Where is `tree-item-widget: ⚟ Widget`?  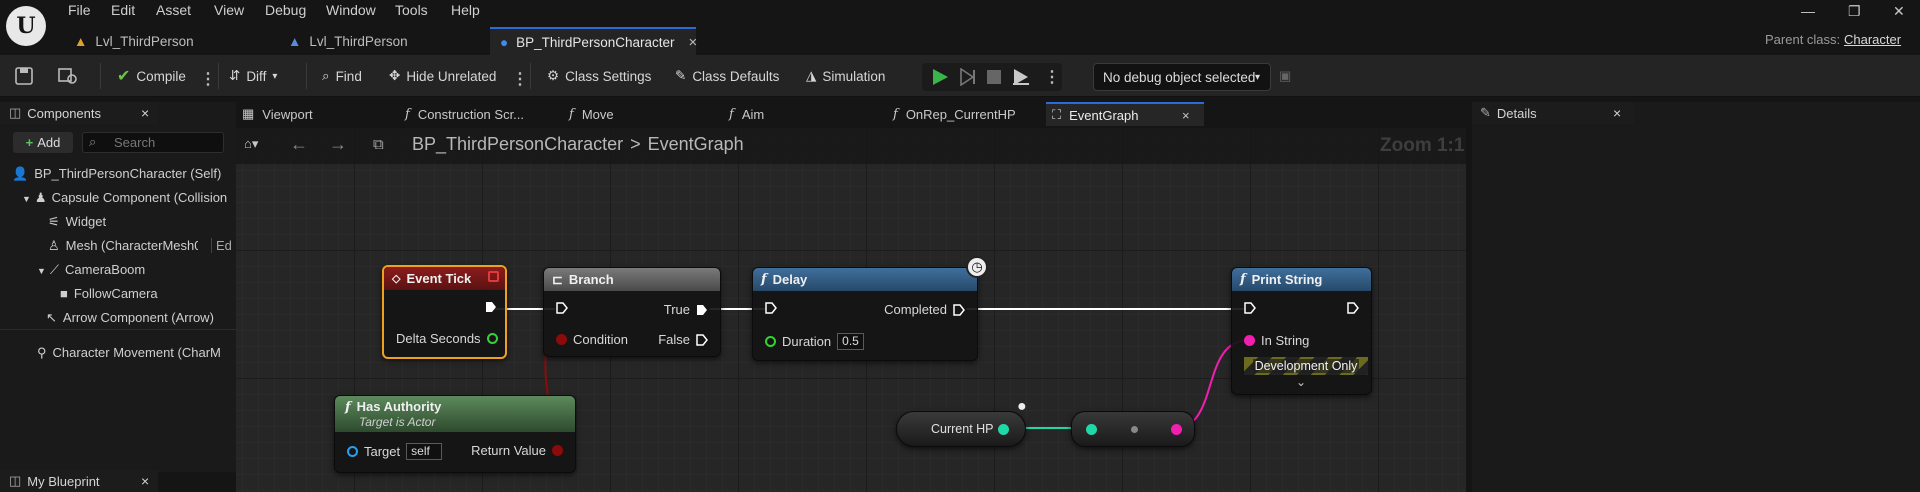 tree-item-widget: ⚟ Widget is located at coordinates (77, 222).